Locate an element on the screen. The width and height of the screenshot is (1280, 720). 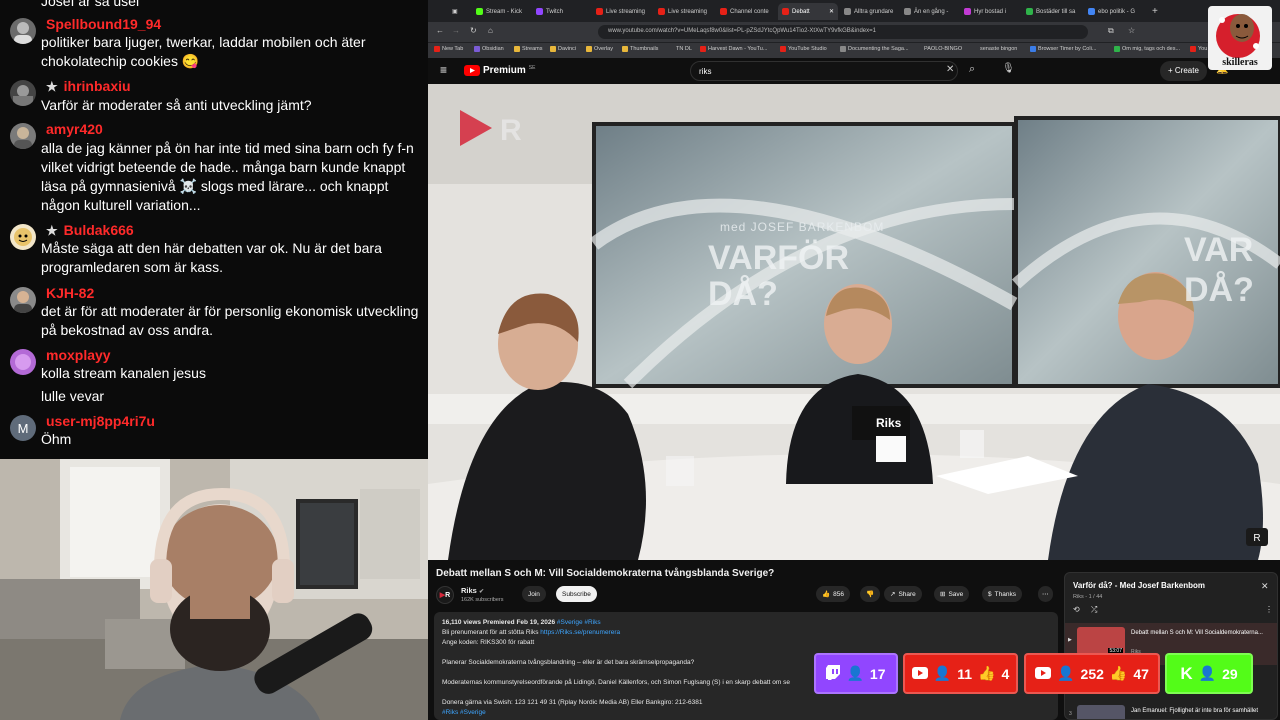
search-input: riks is located at coordinates (824, 71).